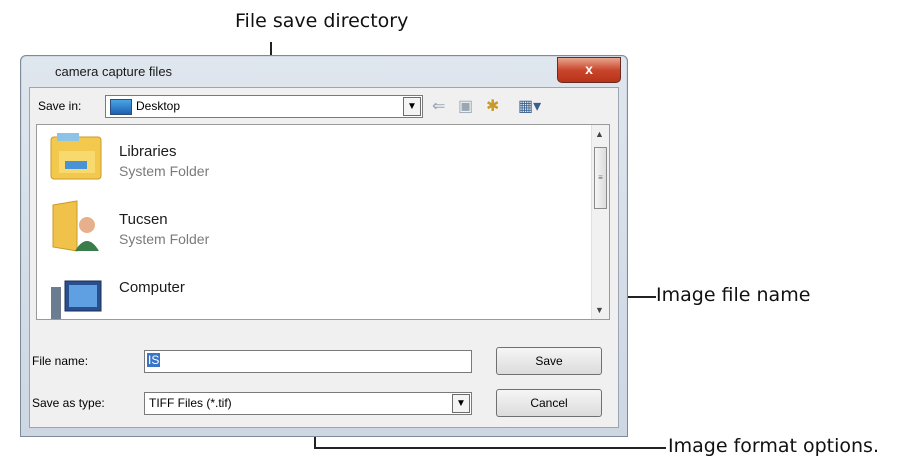 Image resolution: width=903 pixels, height=462 pixels. I want to click on file-name-value: IS, so click(154, 360).